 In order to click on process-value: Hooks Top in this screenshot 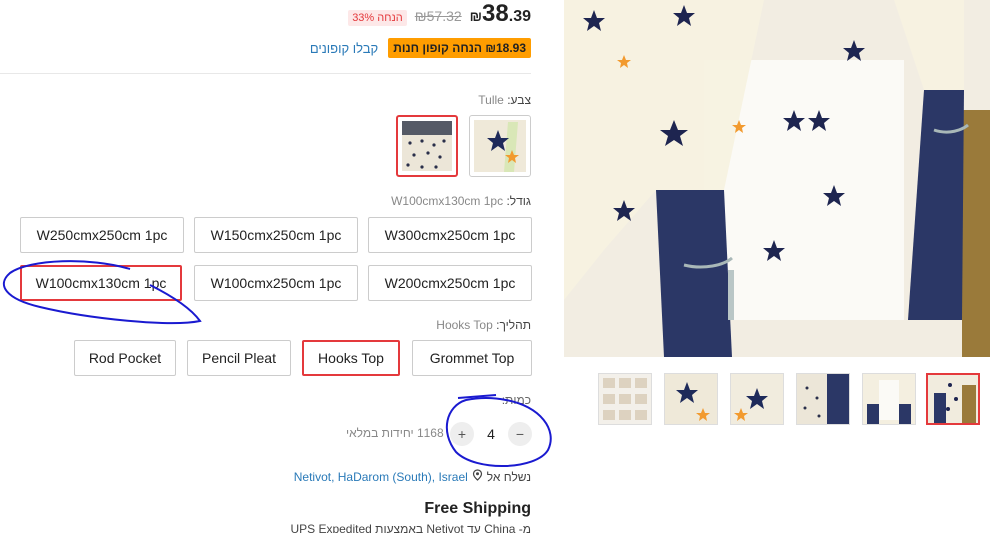, I will do `click(464, 325)`.